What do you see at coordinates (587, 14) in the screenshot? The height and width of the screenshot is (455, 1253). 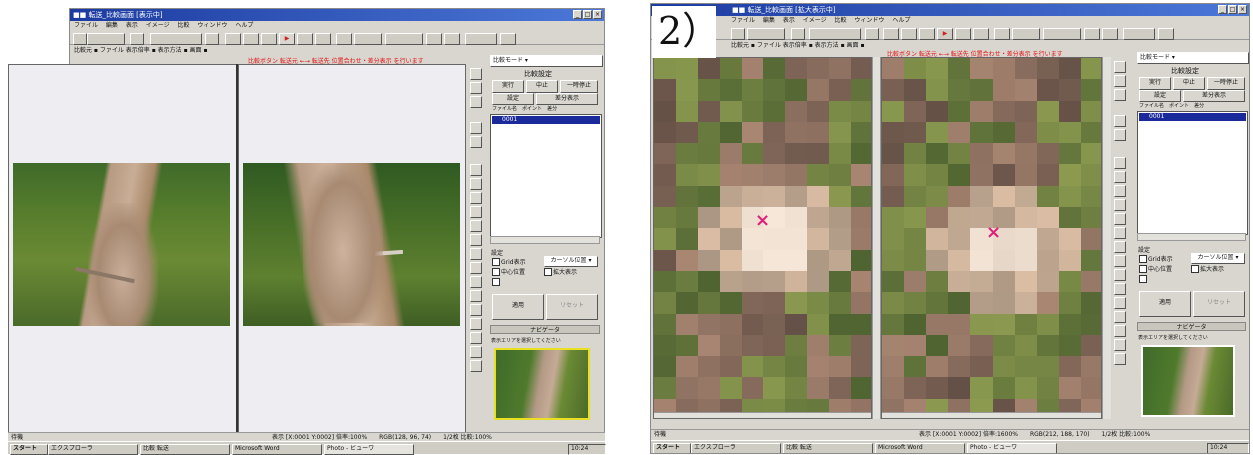 I see `left-maximize-button: □` at bounding box center [587, 14].